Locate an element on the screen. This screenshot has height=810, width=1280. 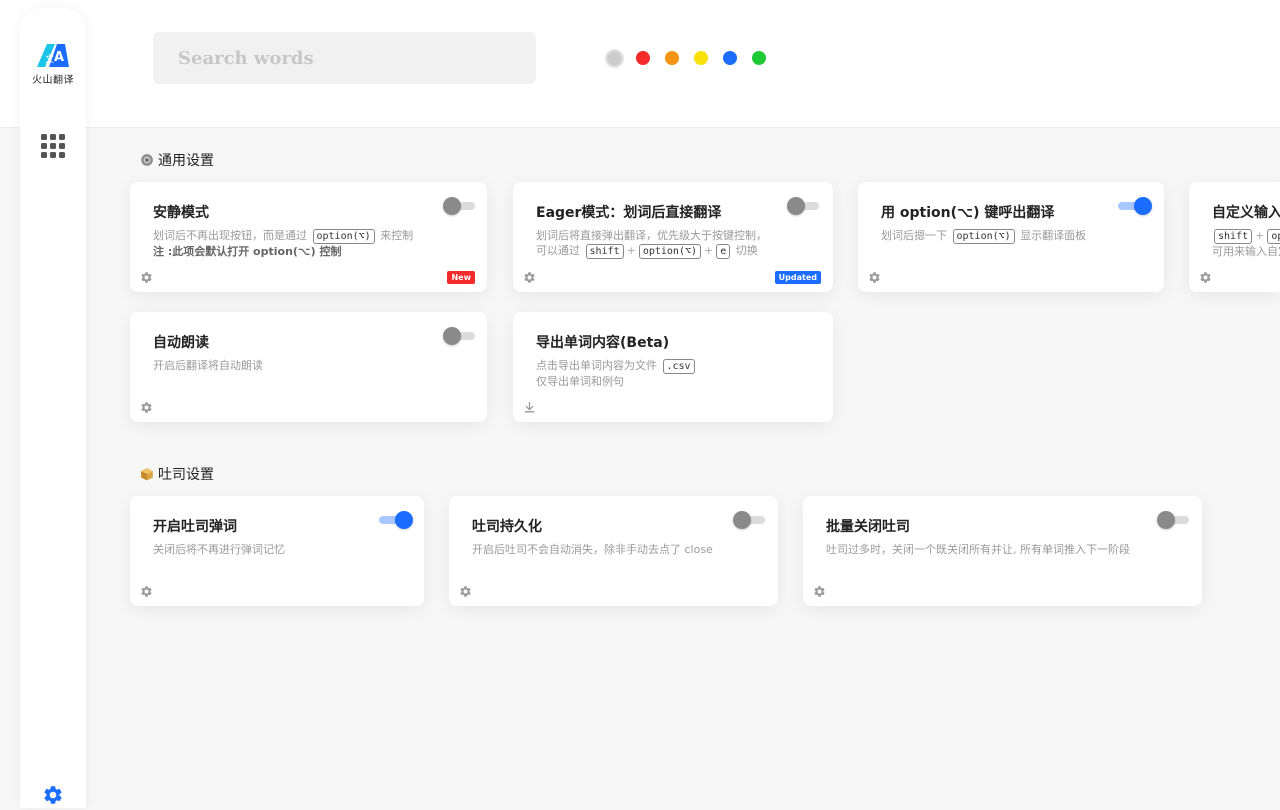
kbd-csv: .csv is located at coordinates (678, 366).